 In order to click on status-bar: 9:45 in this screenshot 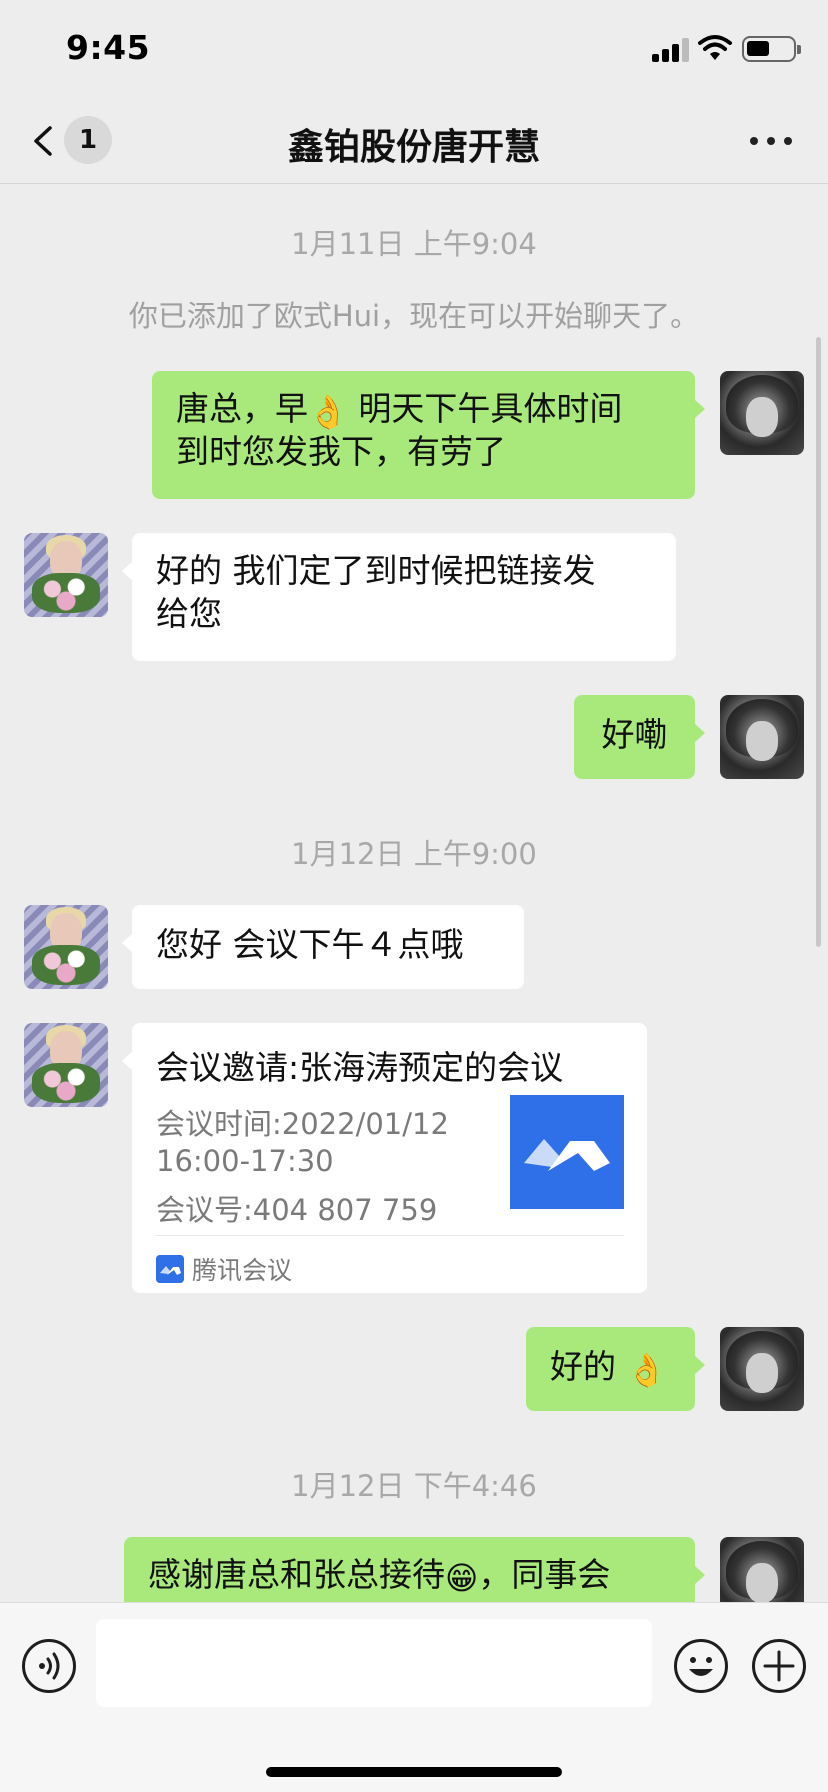, I will do `click(414, 50)`.